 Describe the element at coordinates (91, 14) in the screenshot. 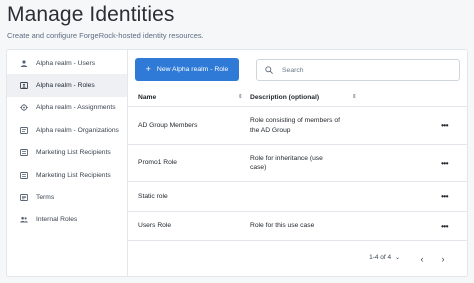

I see `page-title: Manage Identities` at that location.